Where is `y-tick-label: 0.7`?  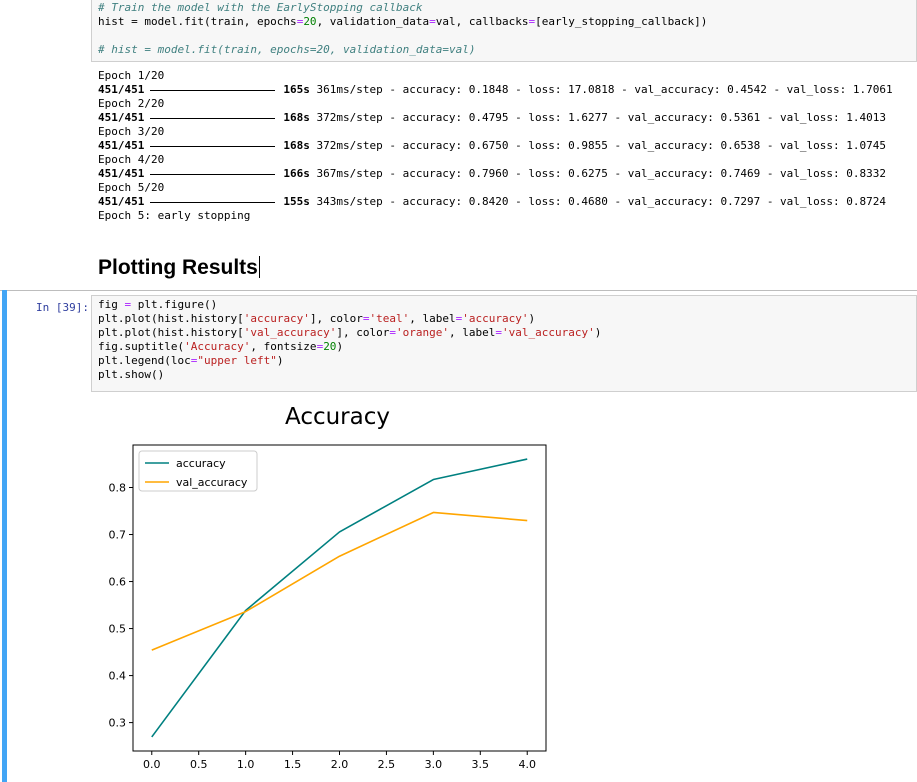
y-tick-label: 0.7 is located at coordinates (118, 535).